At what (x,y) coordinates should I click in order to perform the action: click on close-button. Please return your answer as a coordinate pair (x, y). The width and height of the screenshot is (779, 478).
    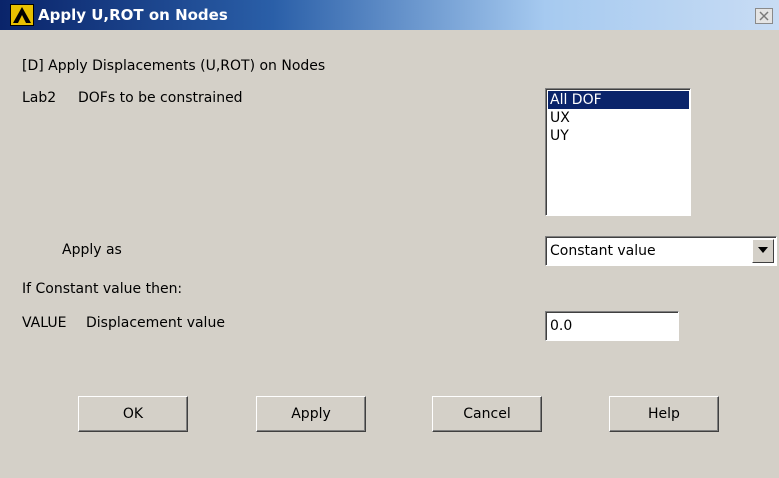
    Looking at the image, I should click on (764, 16).